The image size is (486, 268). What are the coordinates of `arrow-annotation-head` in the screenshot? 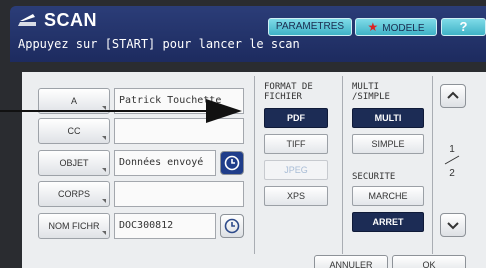 It's located at (224, 111).